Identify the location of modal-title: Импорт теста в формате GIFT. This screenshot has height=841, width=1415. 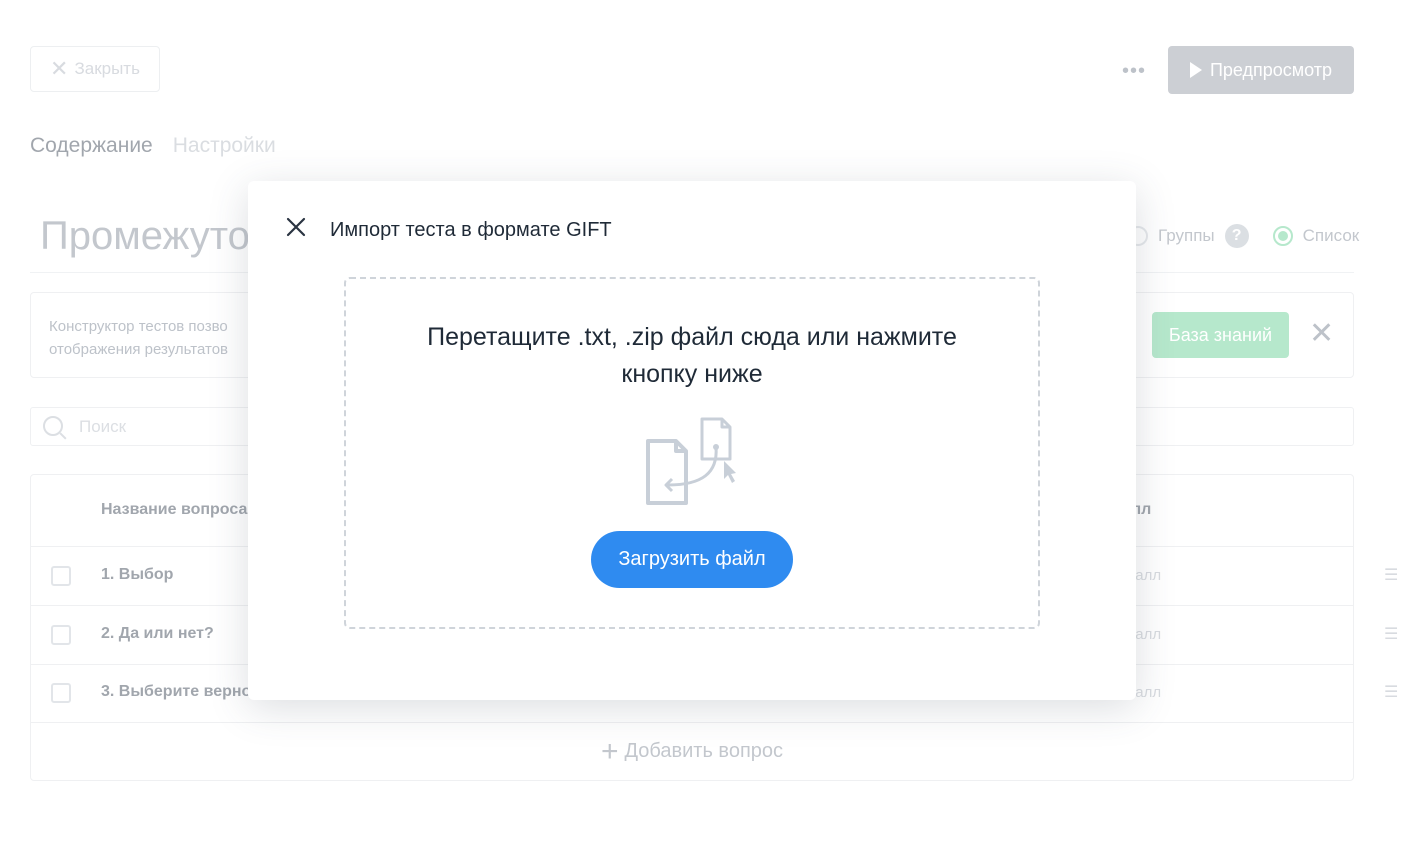
(471, 230).